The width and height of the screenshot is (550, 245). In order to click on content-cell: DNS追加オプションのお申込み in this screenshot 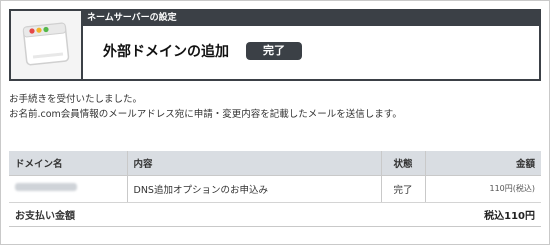, I will do `click(254, 189)`.